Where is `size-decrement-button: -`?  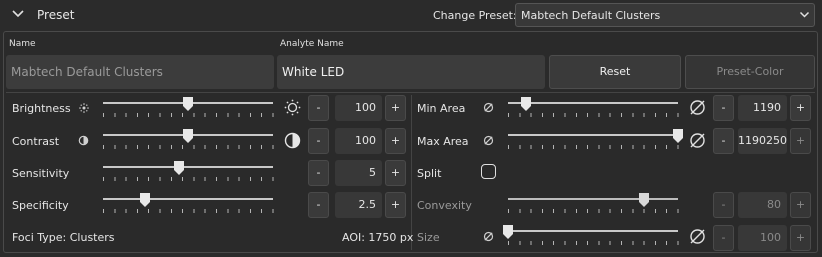 size-decrement-button: - is located at coordinates (723, 238).